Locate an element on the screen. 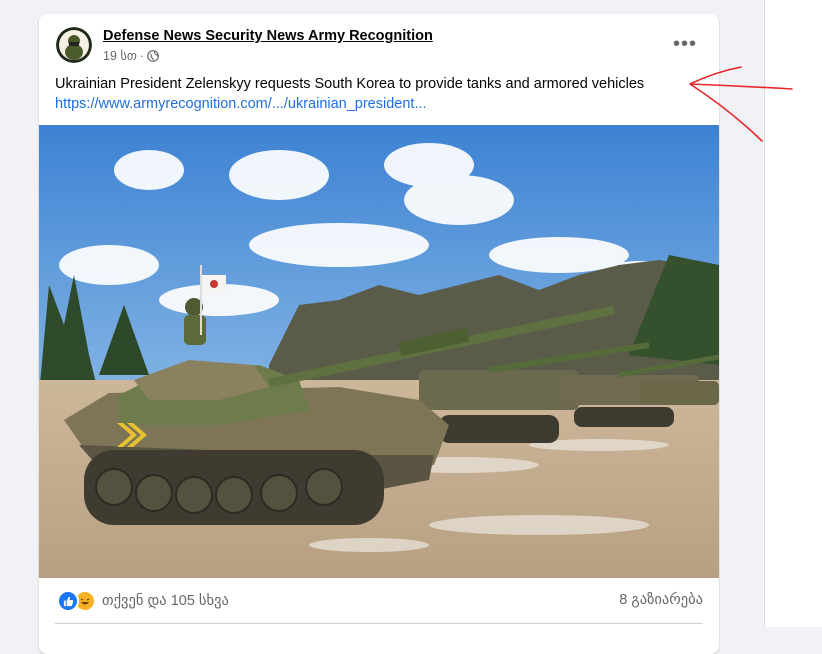 The image size is (822, 654). like-icon is located at coordinates (68, 601).